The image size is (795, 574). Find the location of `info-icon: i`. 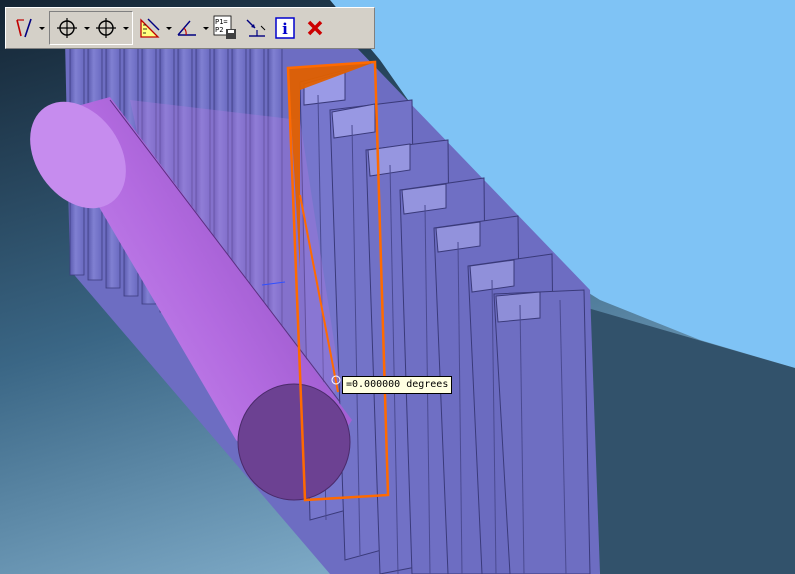

info-icon: i is located at coordinates (285, 28).